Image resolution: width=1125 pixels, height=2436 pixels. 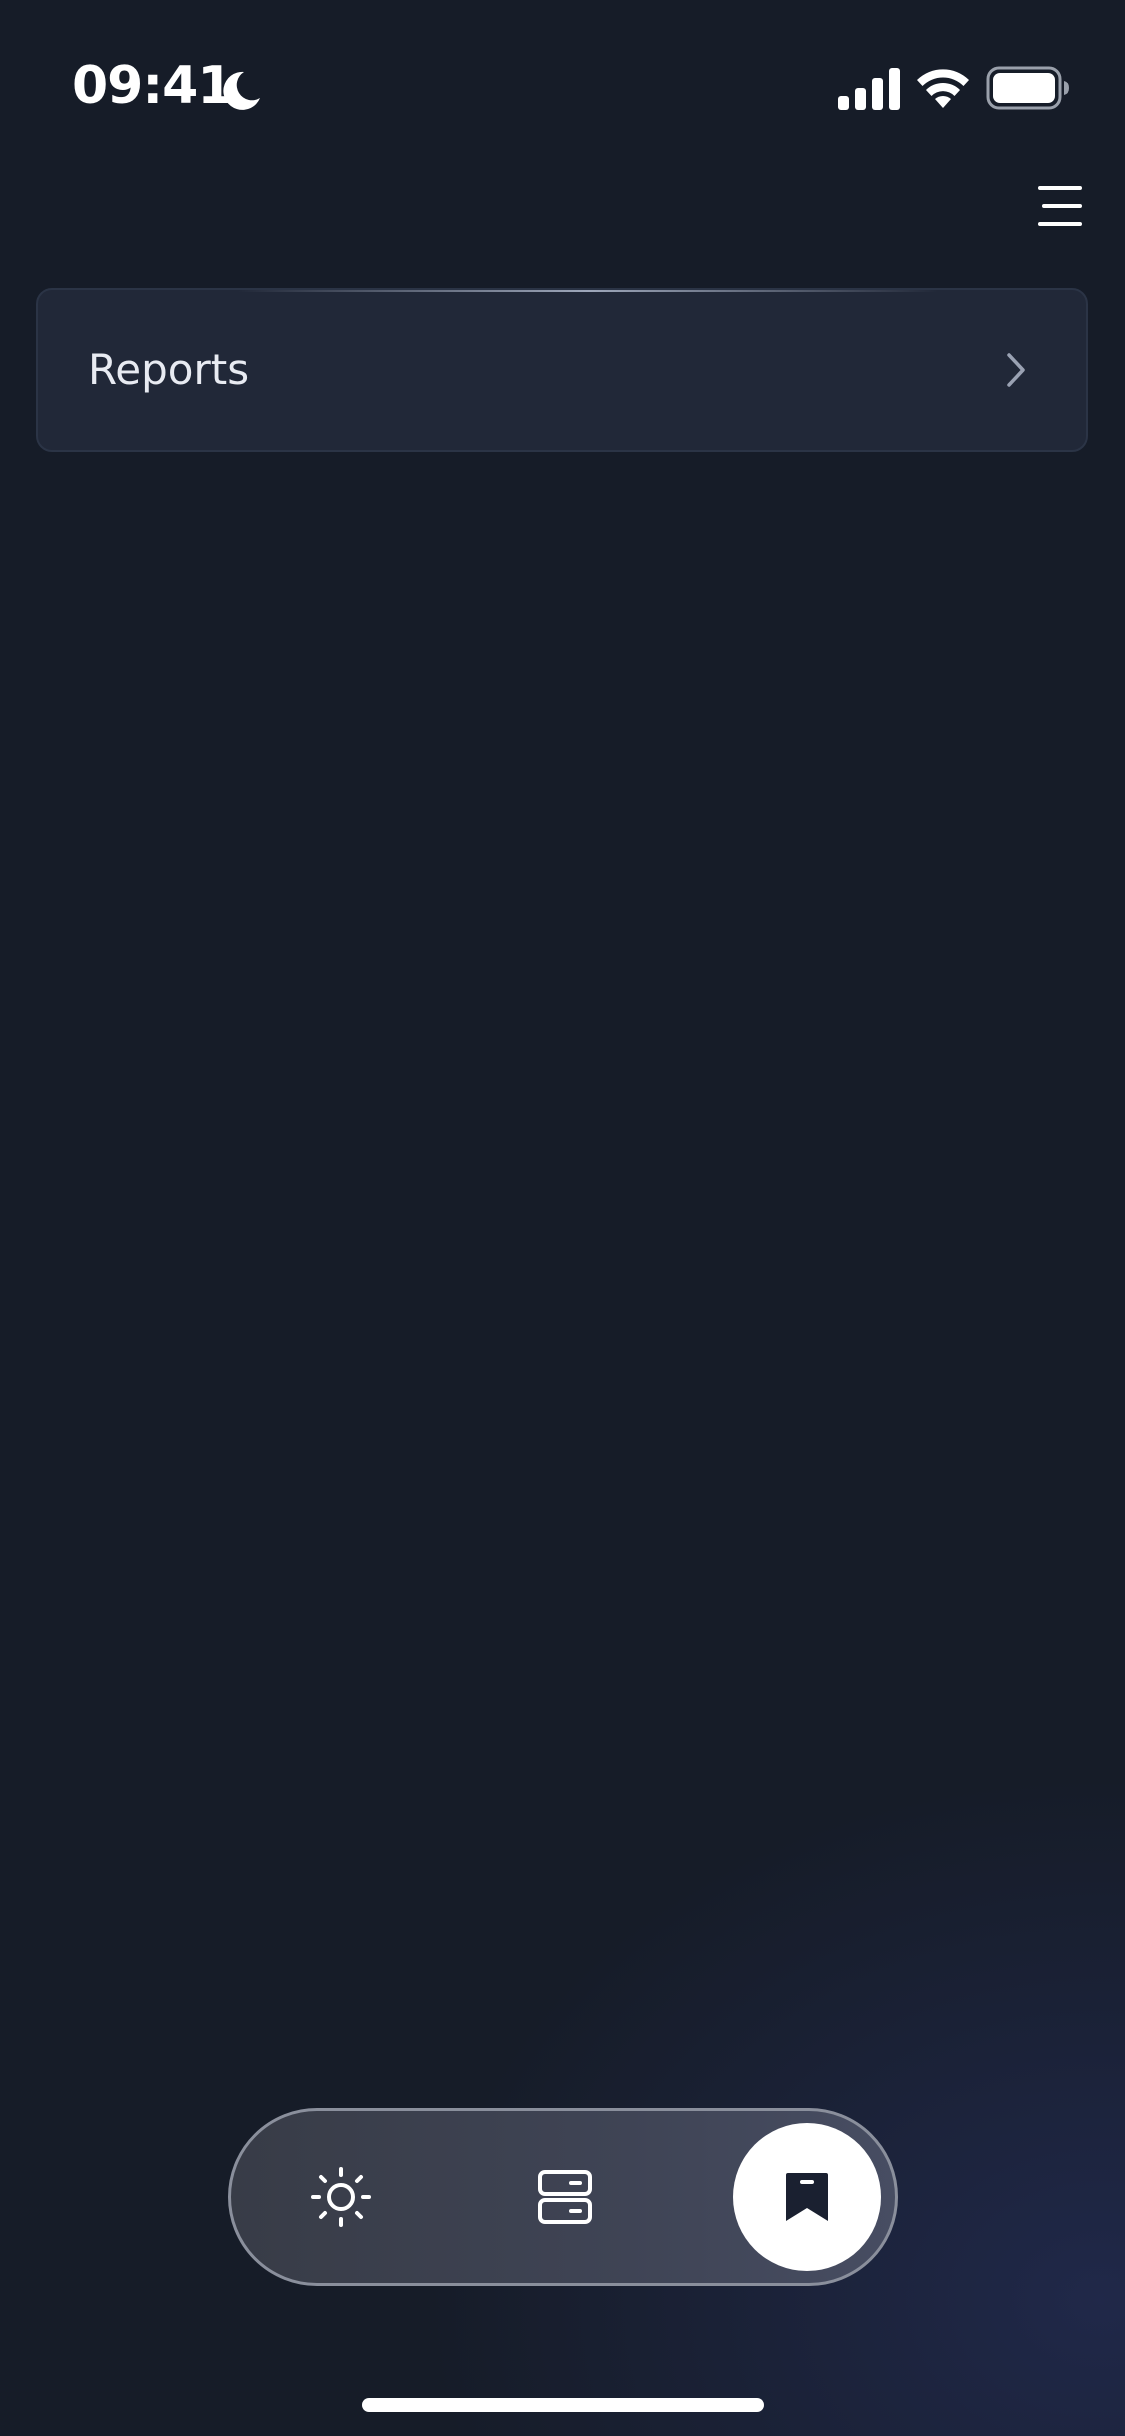 I want to click on tab-storage, so click(x=563, y=2197).